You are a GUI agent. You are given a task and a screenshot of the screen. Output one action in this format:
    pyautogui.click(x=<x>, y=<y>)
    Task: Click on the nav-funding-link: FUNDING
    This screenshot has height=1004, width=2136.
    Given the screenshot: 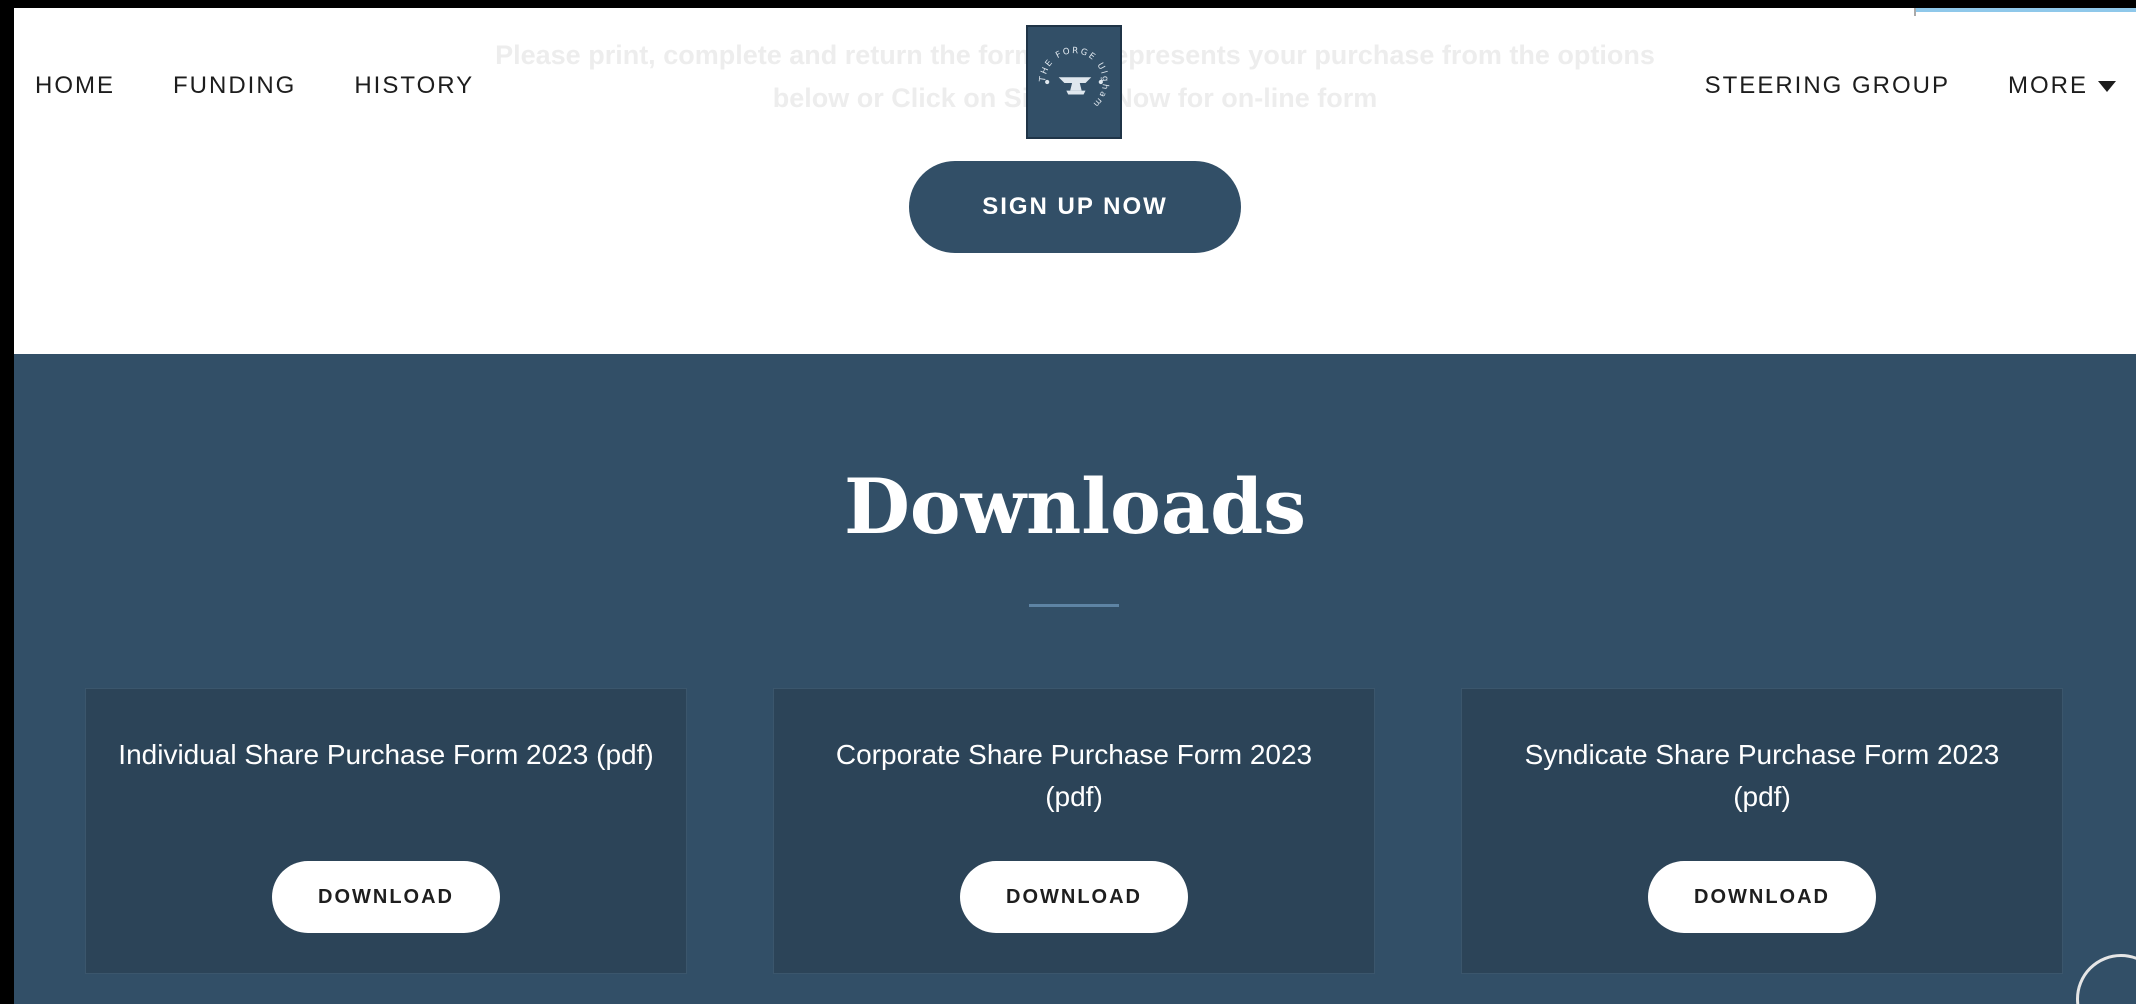 What is the action you would take?
    pyautogui.click(x=234, y=86)
    